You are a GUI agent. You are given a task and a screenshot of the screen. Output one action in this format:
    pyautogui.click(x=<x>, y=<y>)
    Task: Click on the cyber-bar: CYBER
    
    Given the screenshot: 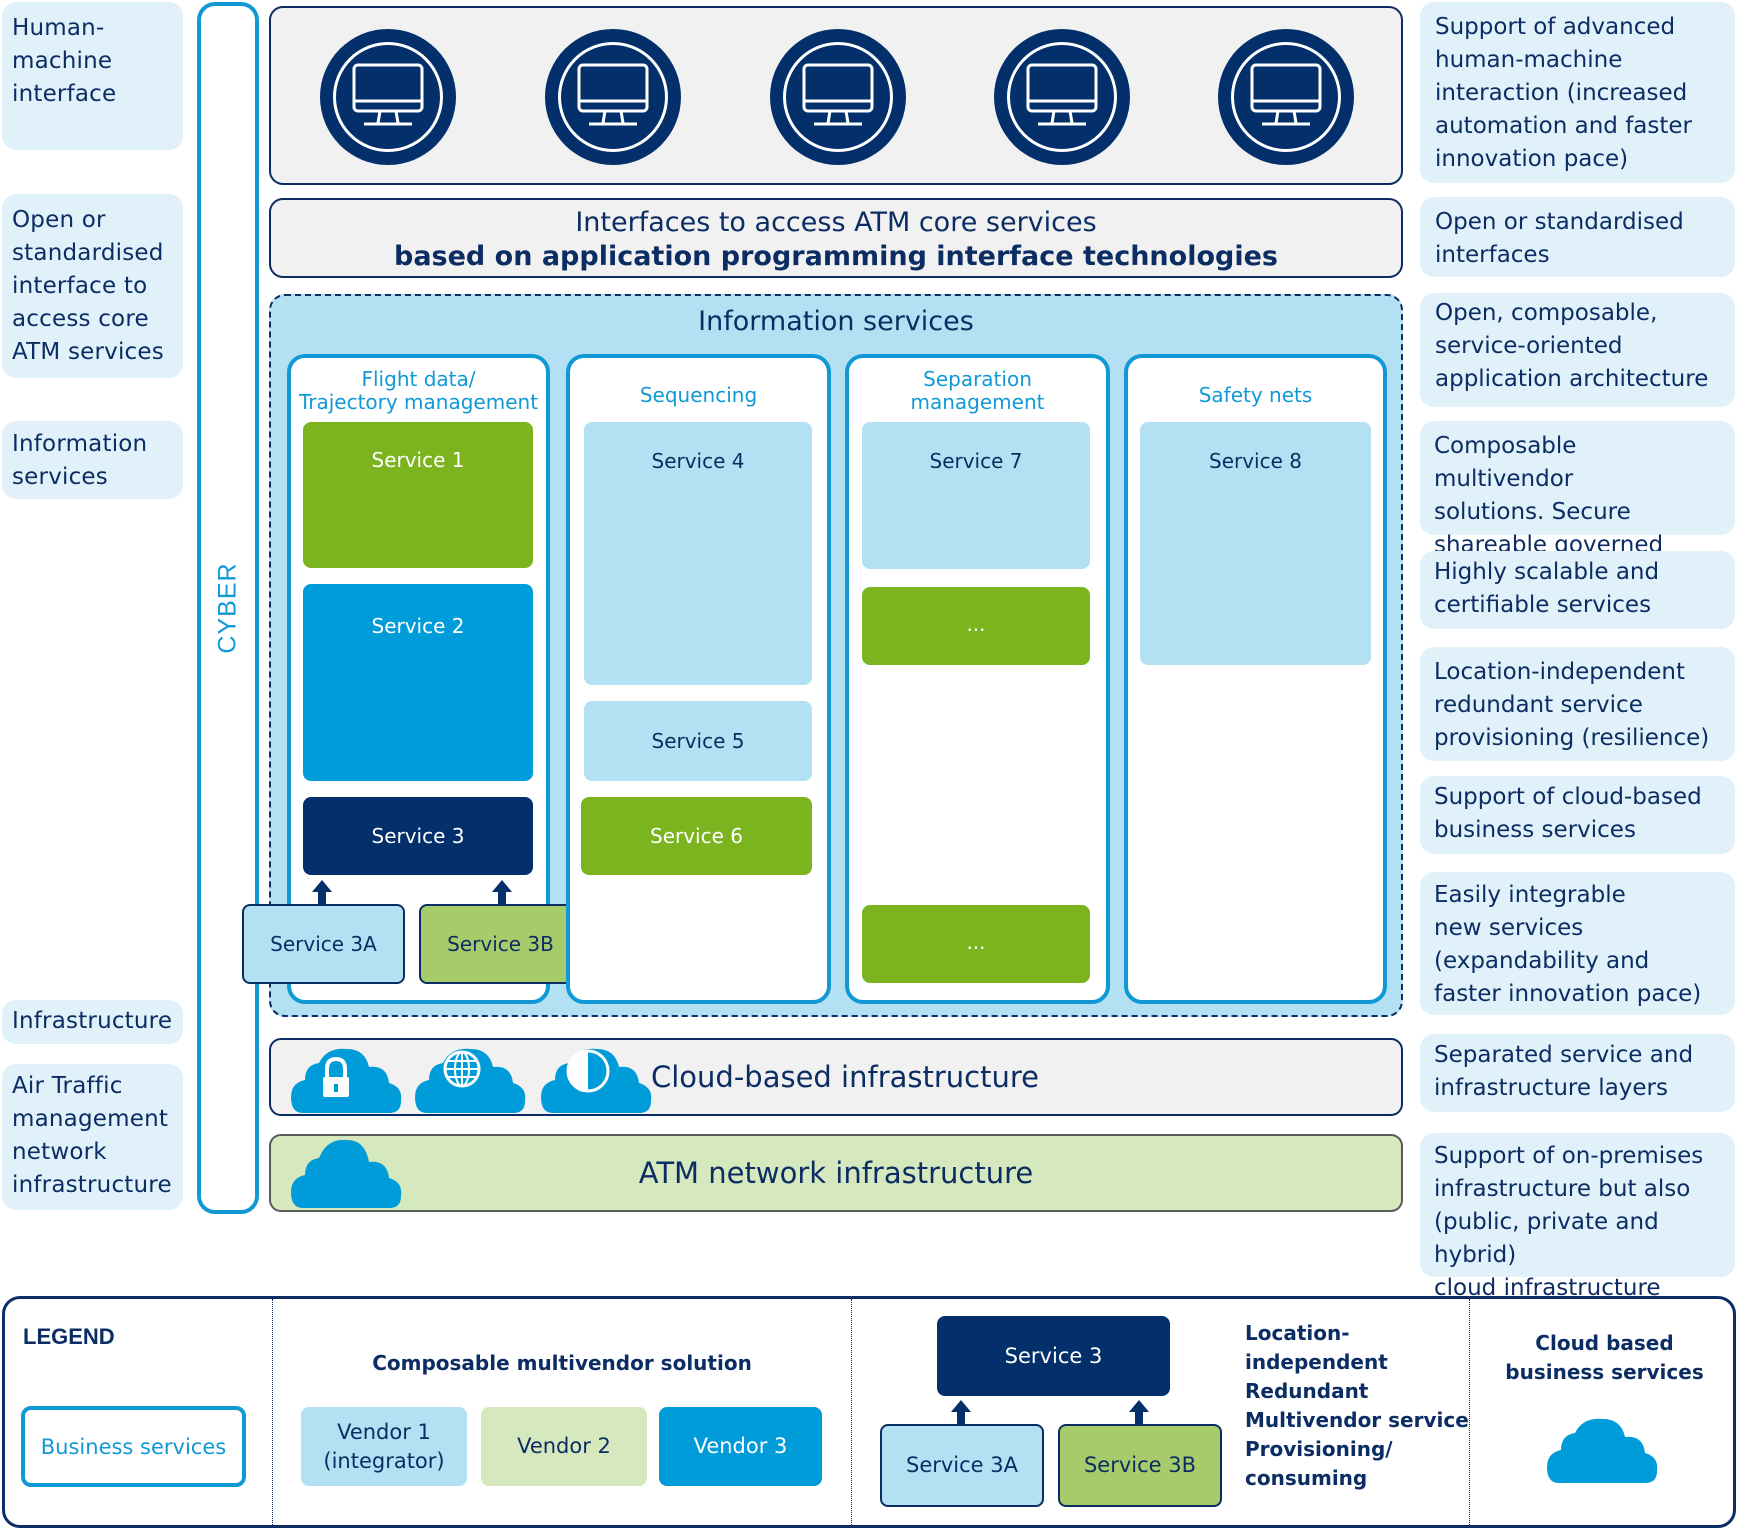 What is the action you would take?
    pyautogui.click(x=228, y=608)
    